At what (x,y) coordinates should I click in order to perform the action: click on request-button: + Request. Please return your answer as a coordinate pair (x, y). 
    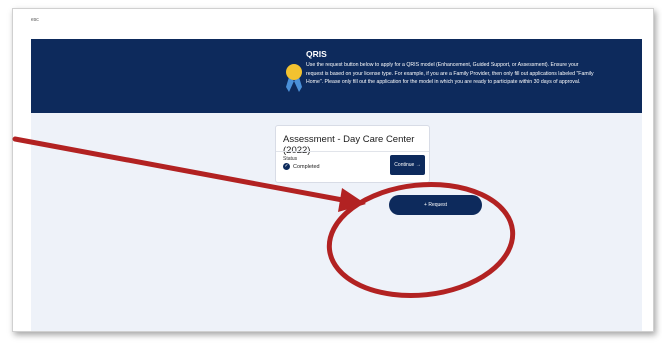
    Looking at the image, I should click on (435, 205).